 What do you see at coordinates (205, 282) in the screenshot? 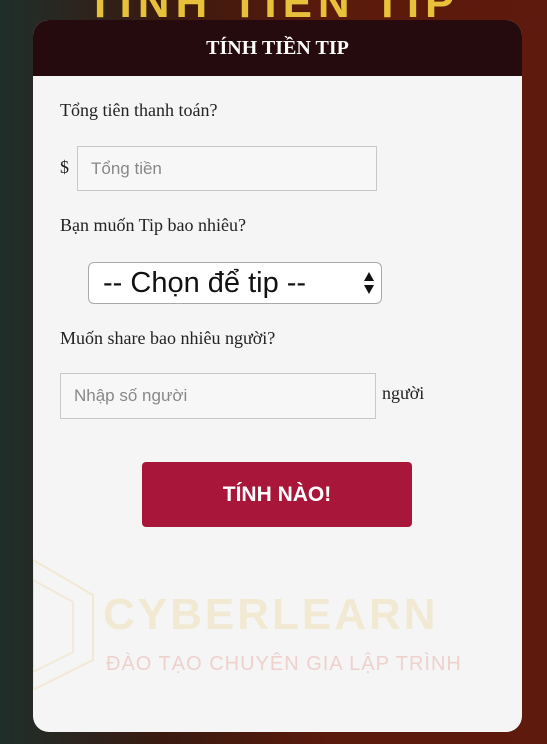
I see `tip-select-value: -- Chọn để tip --` at bounding box center [205, 282].